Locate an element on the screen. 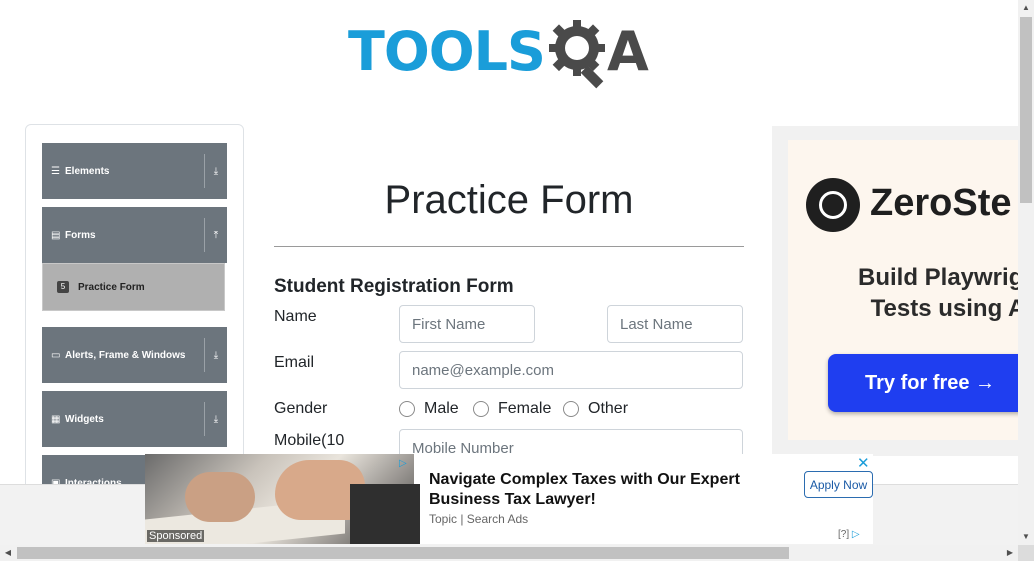 Image resolution: width=1034 pixels, height=561 pixels. scroll-right-icon: ▶ is located at coordinates (1010, 553).